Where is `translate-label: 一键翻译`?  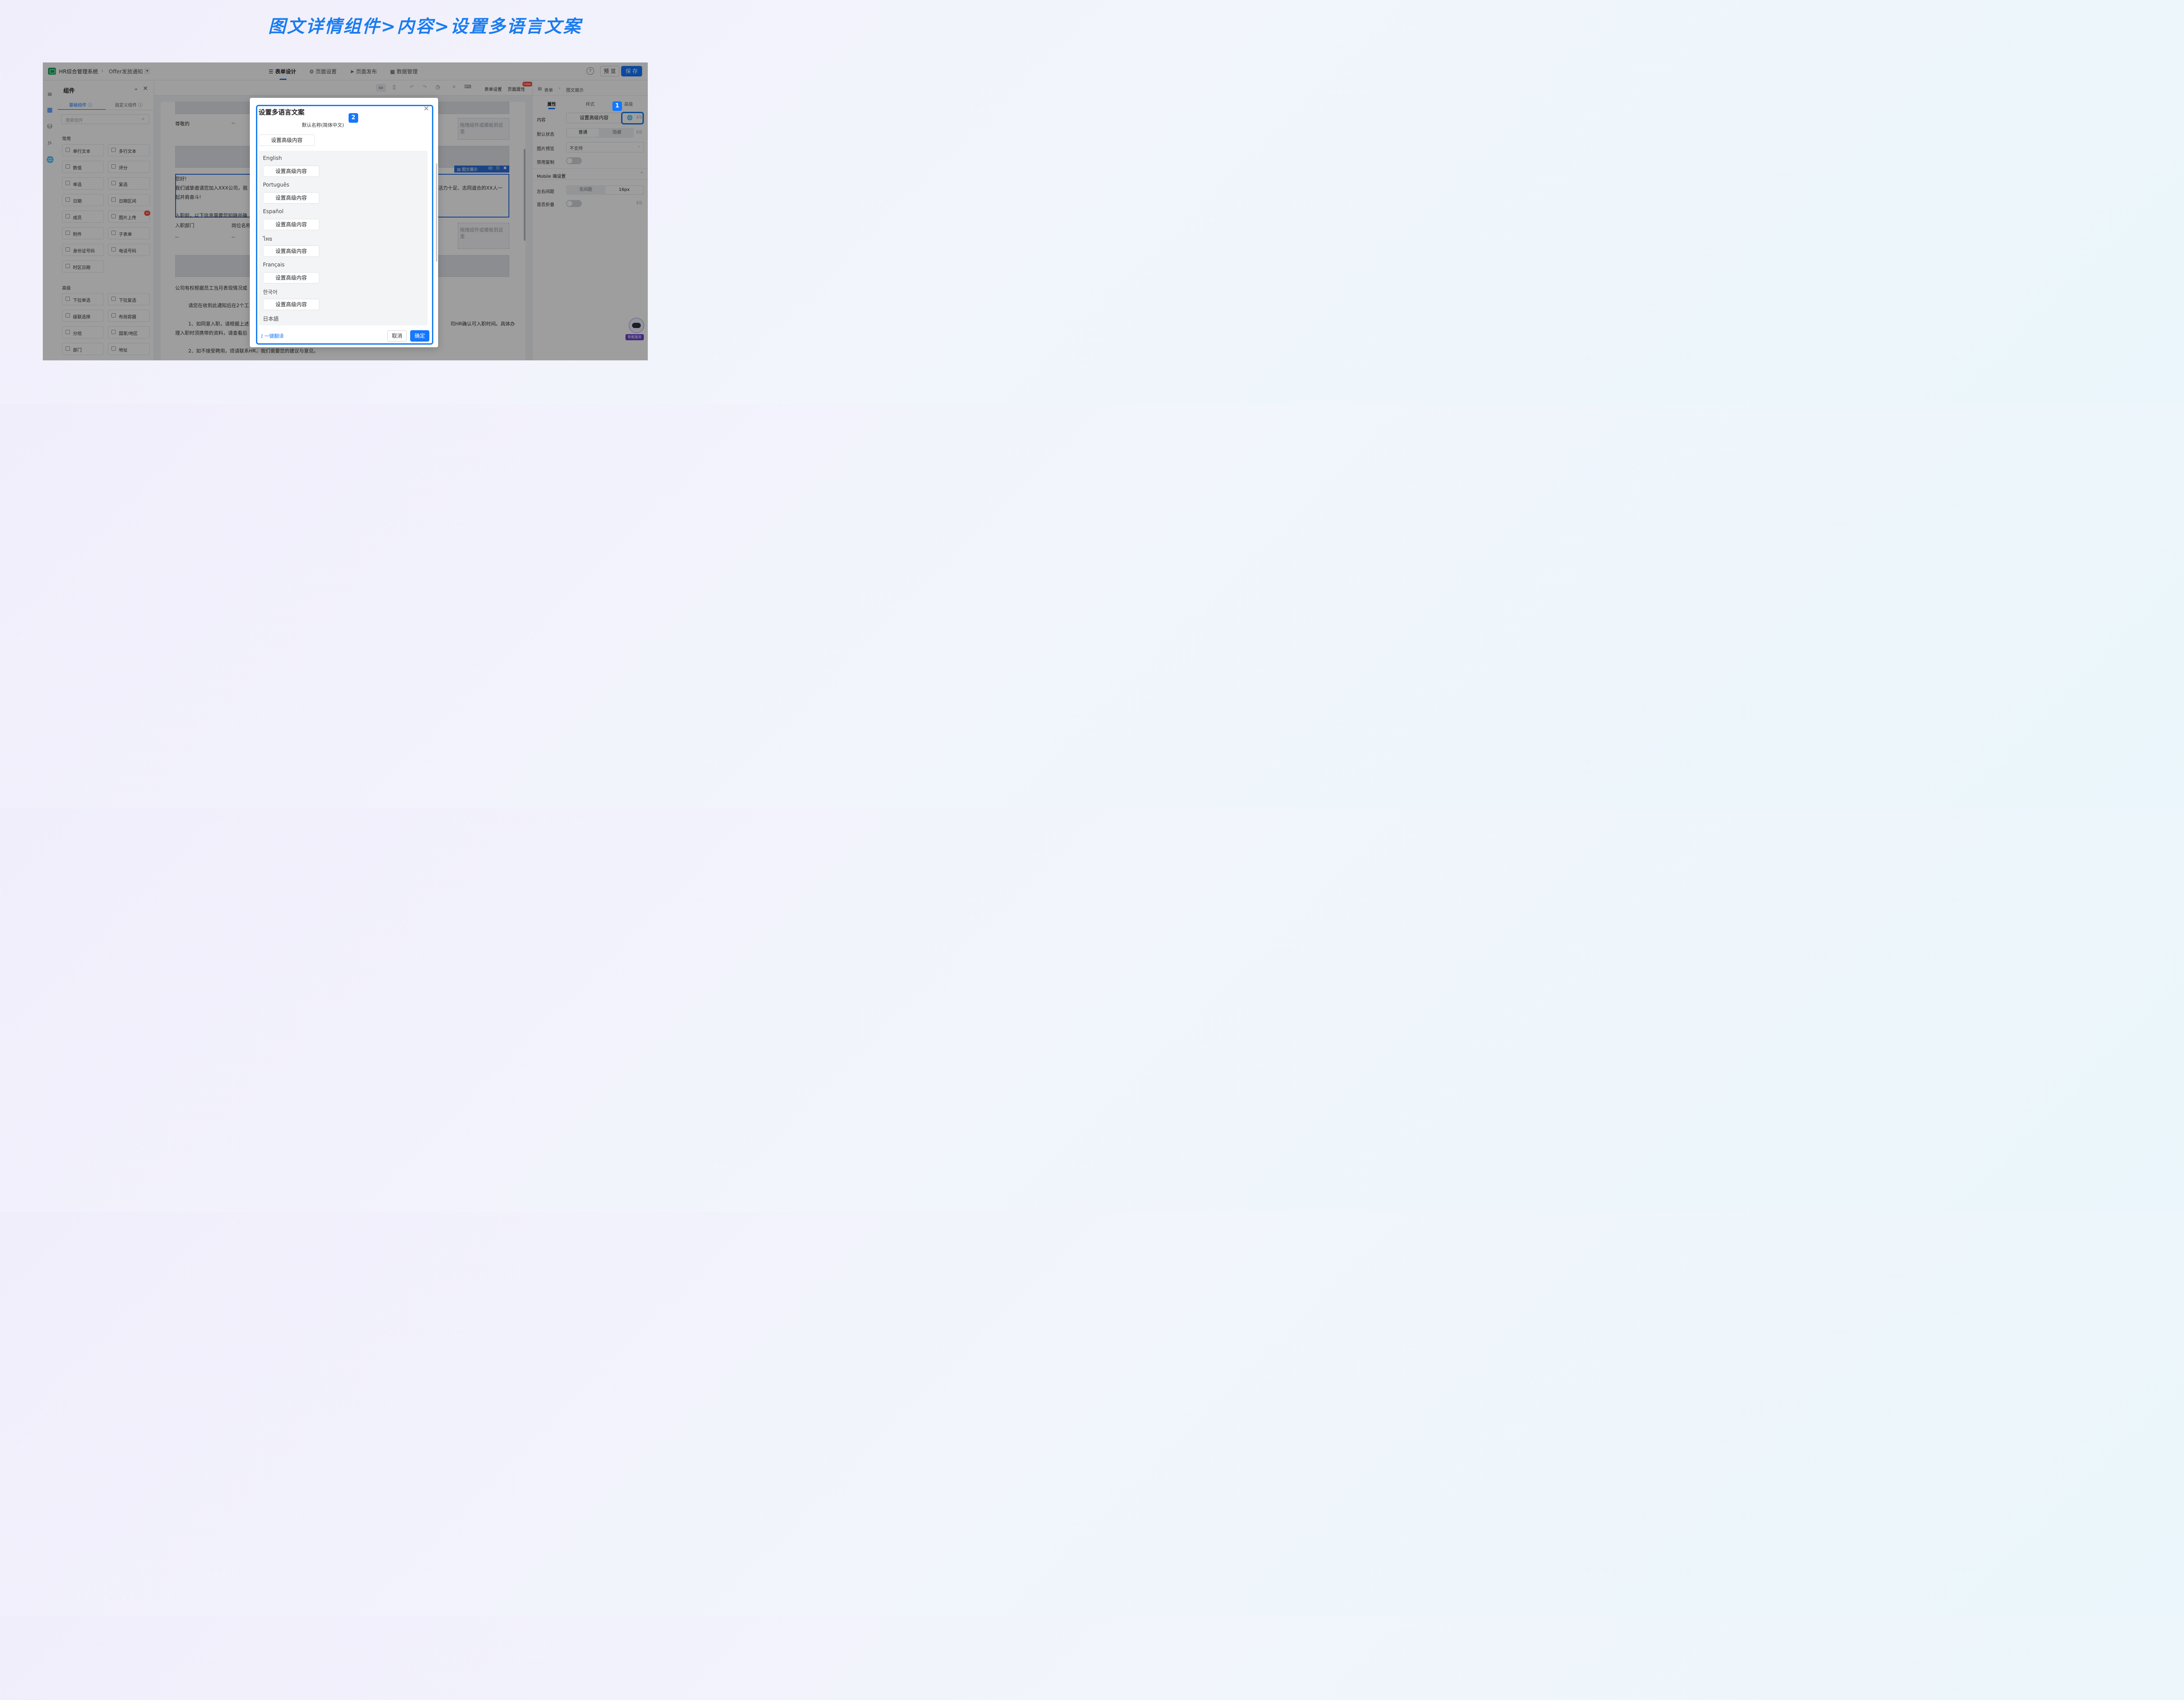
translate-label: 一键翻译 is located at coordinates (274, 336).